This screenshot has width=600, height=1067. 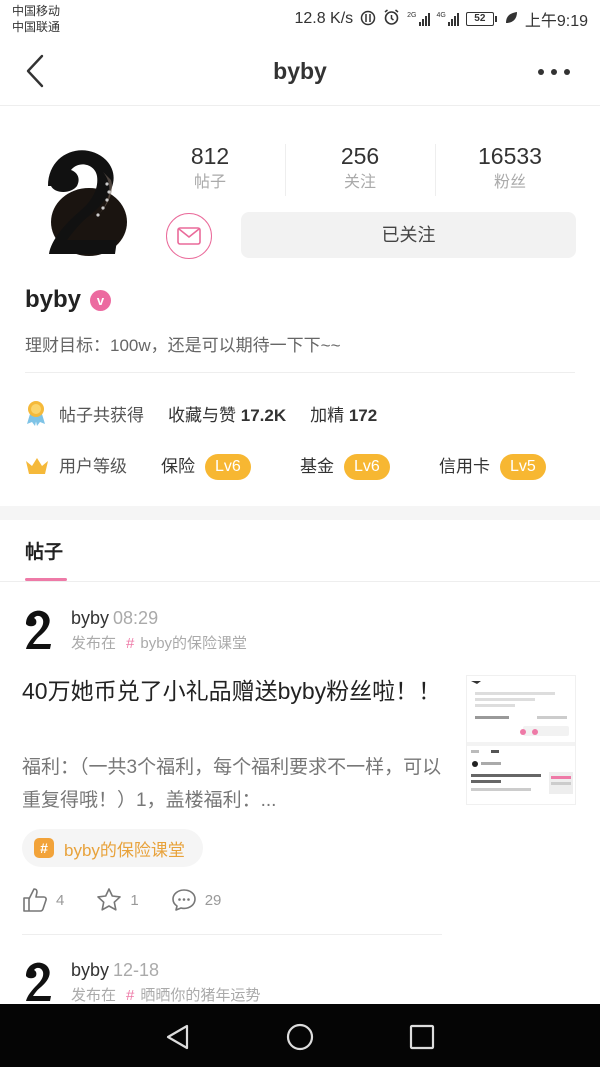 What do you see at coordinates (124, 850) in the screenshot?
I see `topic-chip-label: byby的保险课堂` at bounding box center [124, 850].